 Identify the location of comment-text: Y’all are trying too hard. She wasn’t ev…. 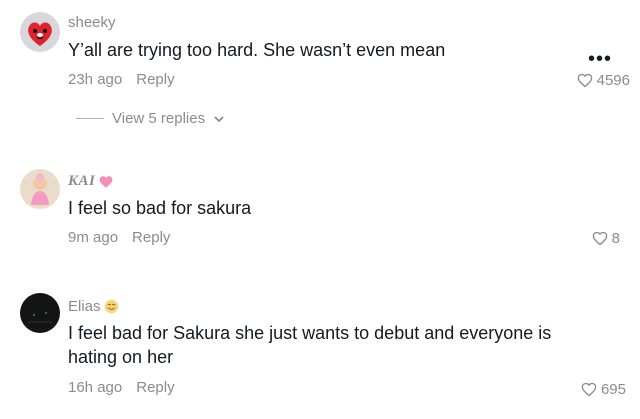
(257, 50).